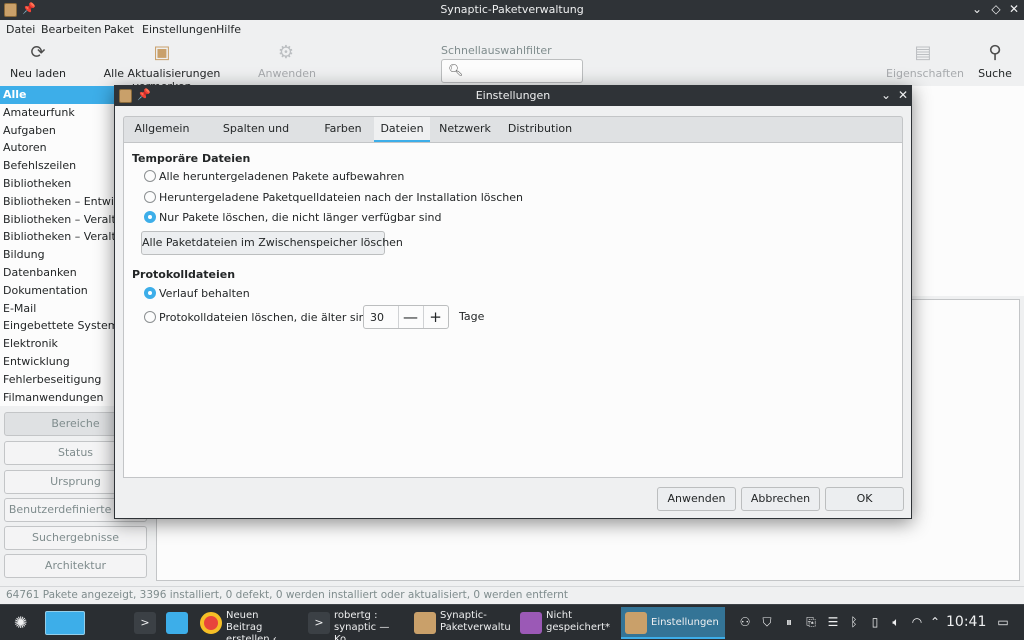  Describe the element at coordinates (402, 129) in the screenshot. I see `tab-dateien: Dateien` at that location.